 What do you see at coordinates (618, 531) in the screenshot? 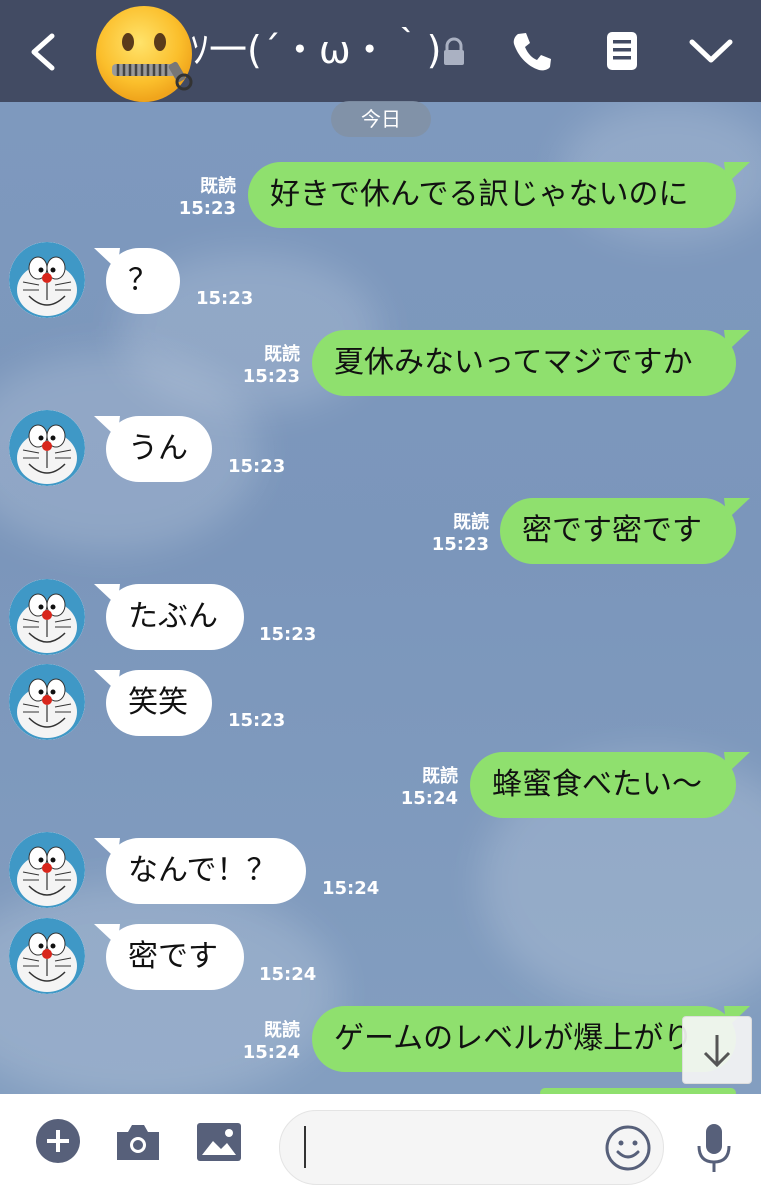
I see `outgoing-message: 密です密です` at bounding box center [618, 531].